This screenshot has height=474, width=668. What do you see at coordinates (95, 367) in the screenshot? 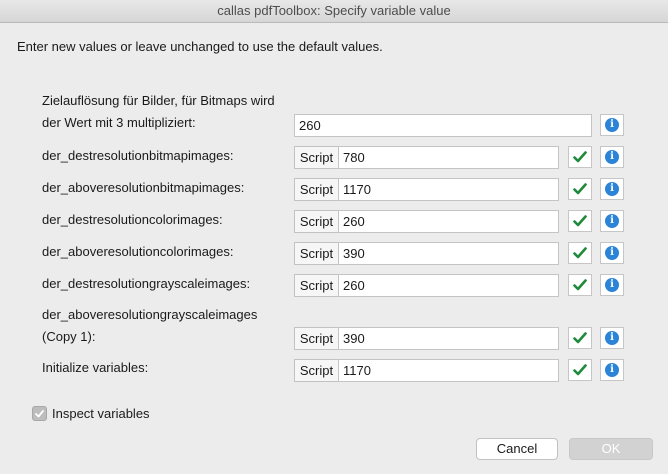
I see `variable-label: Initialize variables:` at bounding box center [95, 367].